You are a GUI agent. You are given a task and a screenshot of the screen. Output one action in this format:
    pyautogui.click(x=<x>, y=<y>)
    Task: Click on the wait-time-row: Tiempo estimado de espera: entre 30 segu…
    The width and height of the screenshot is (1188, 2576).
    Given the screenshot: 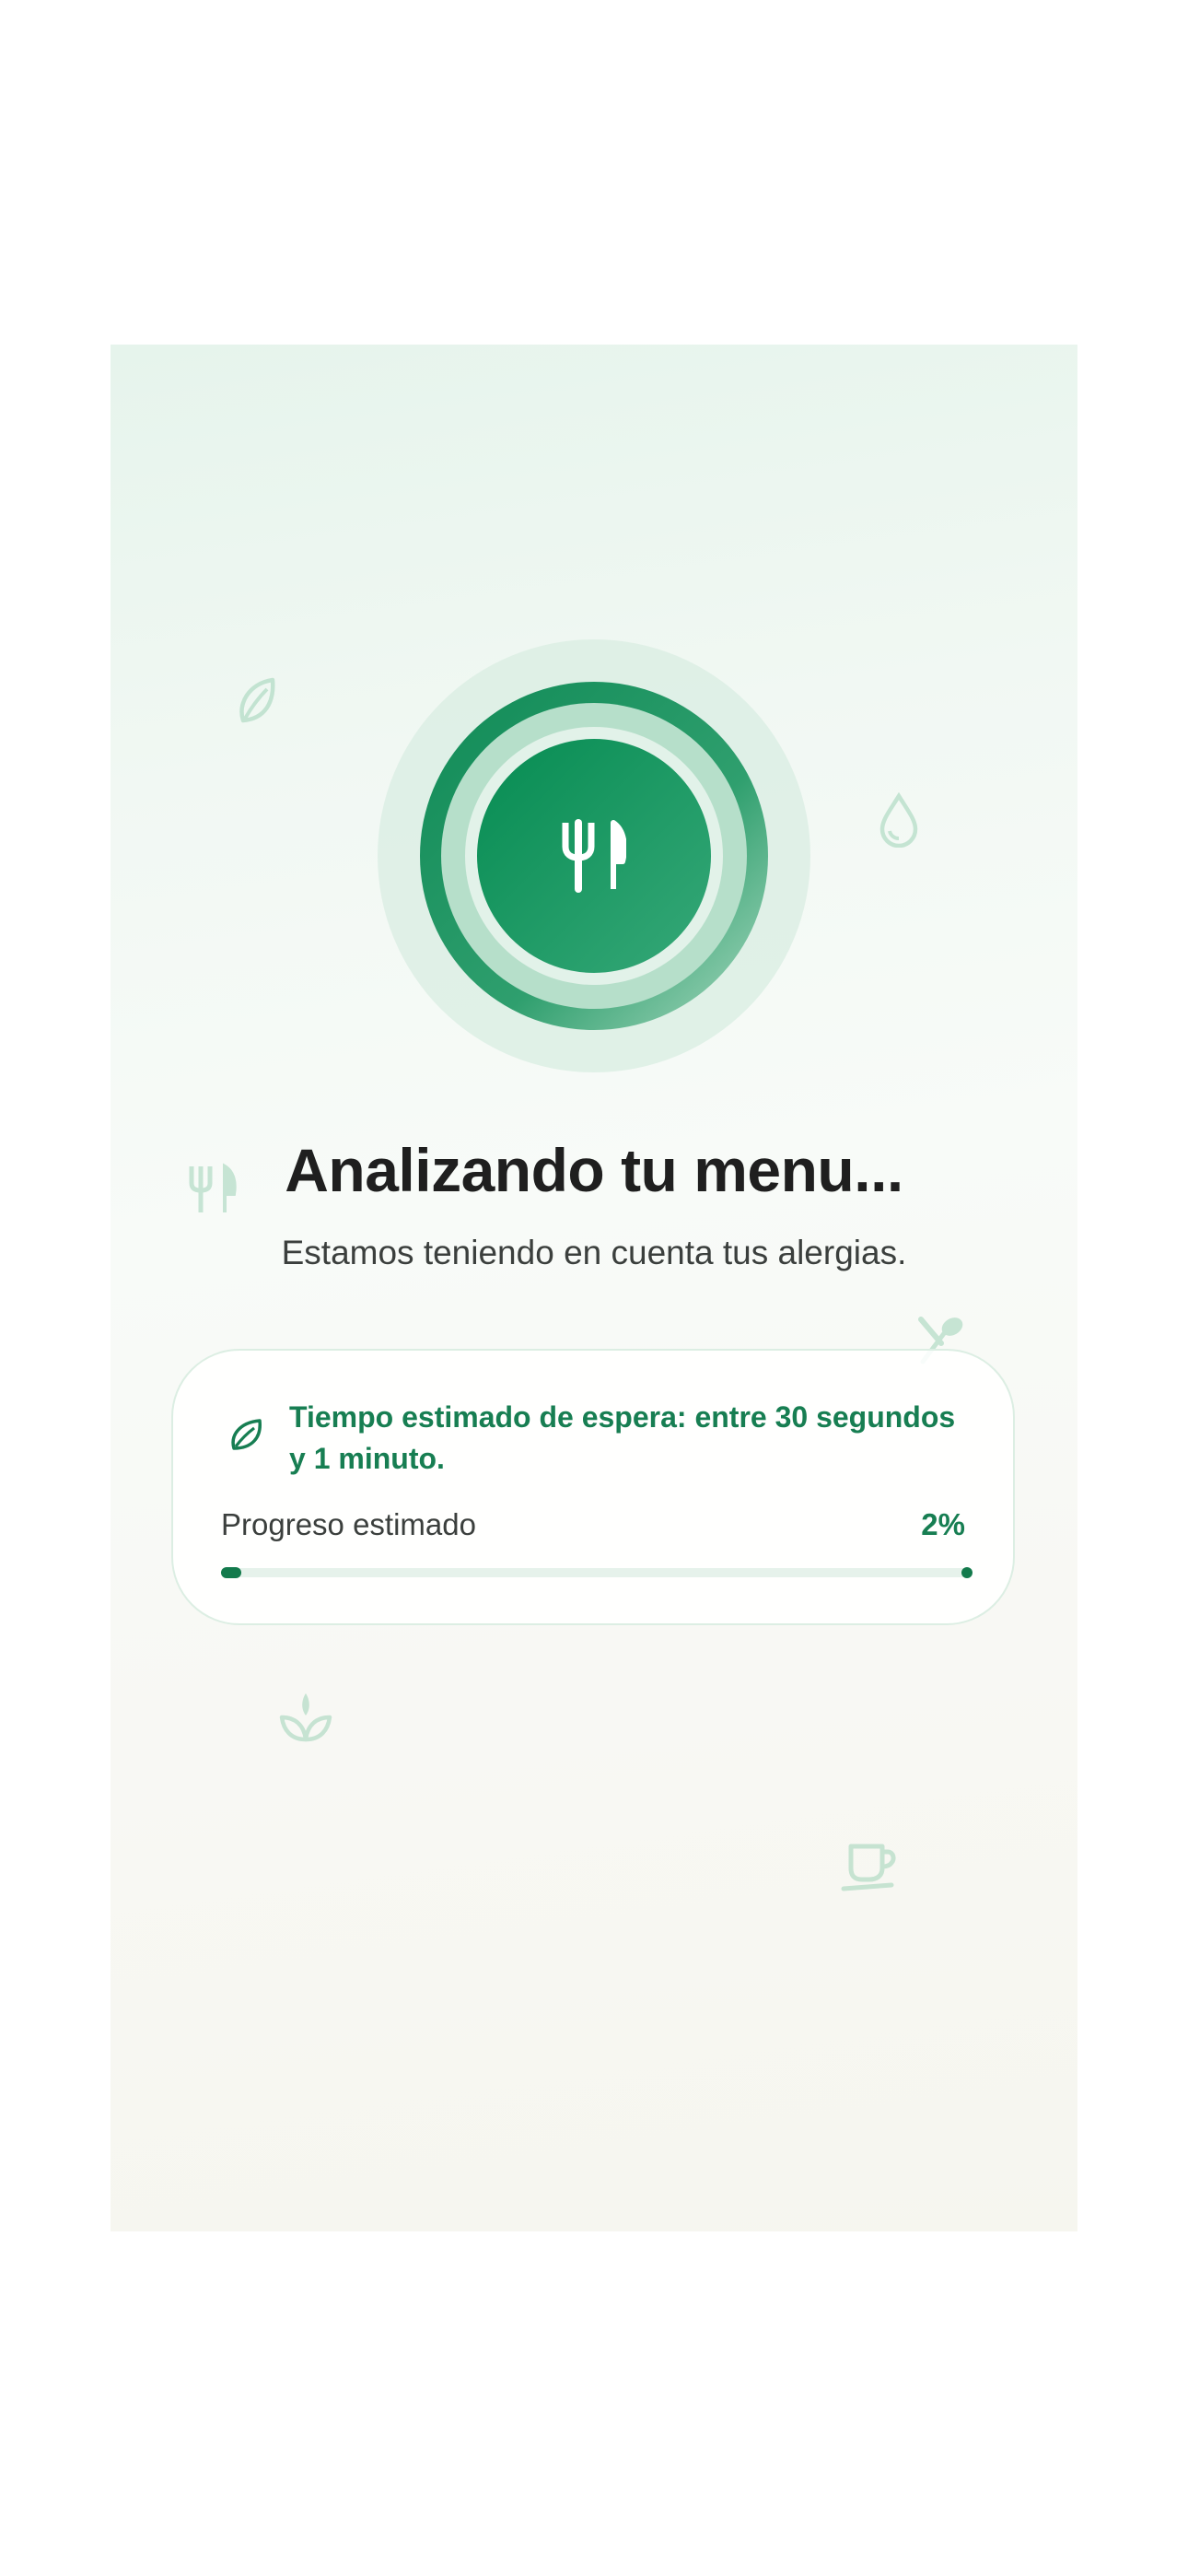 What is the action you would take?
    pyautogui.click(x=596, y=1438)
    